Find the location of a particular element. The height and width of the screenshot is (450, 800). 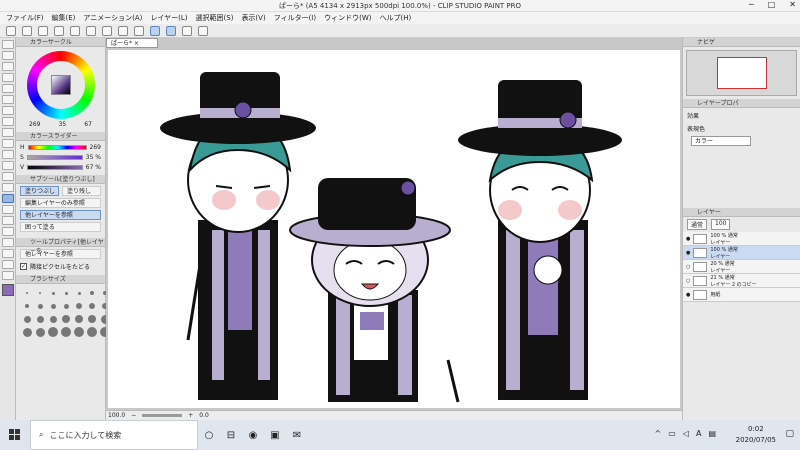

redo-icon is located at coordinates (75, 30).